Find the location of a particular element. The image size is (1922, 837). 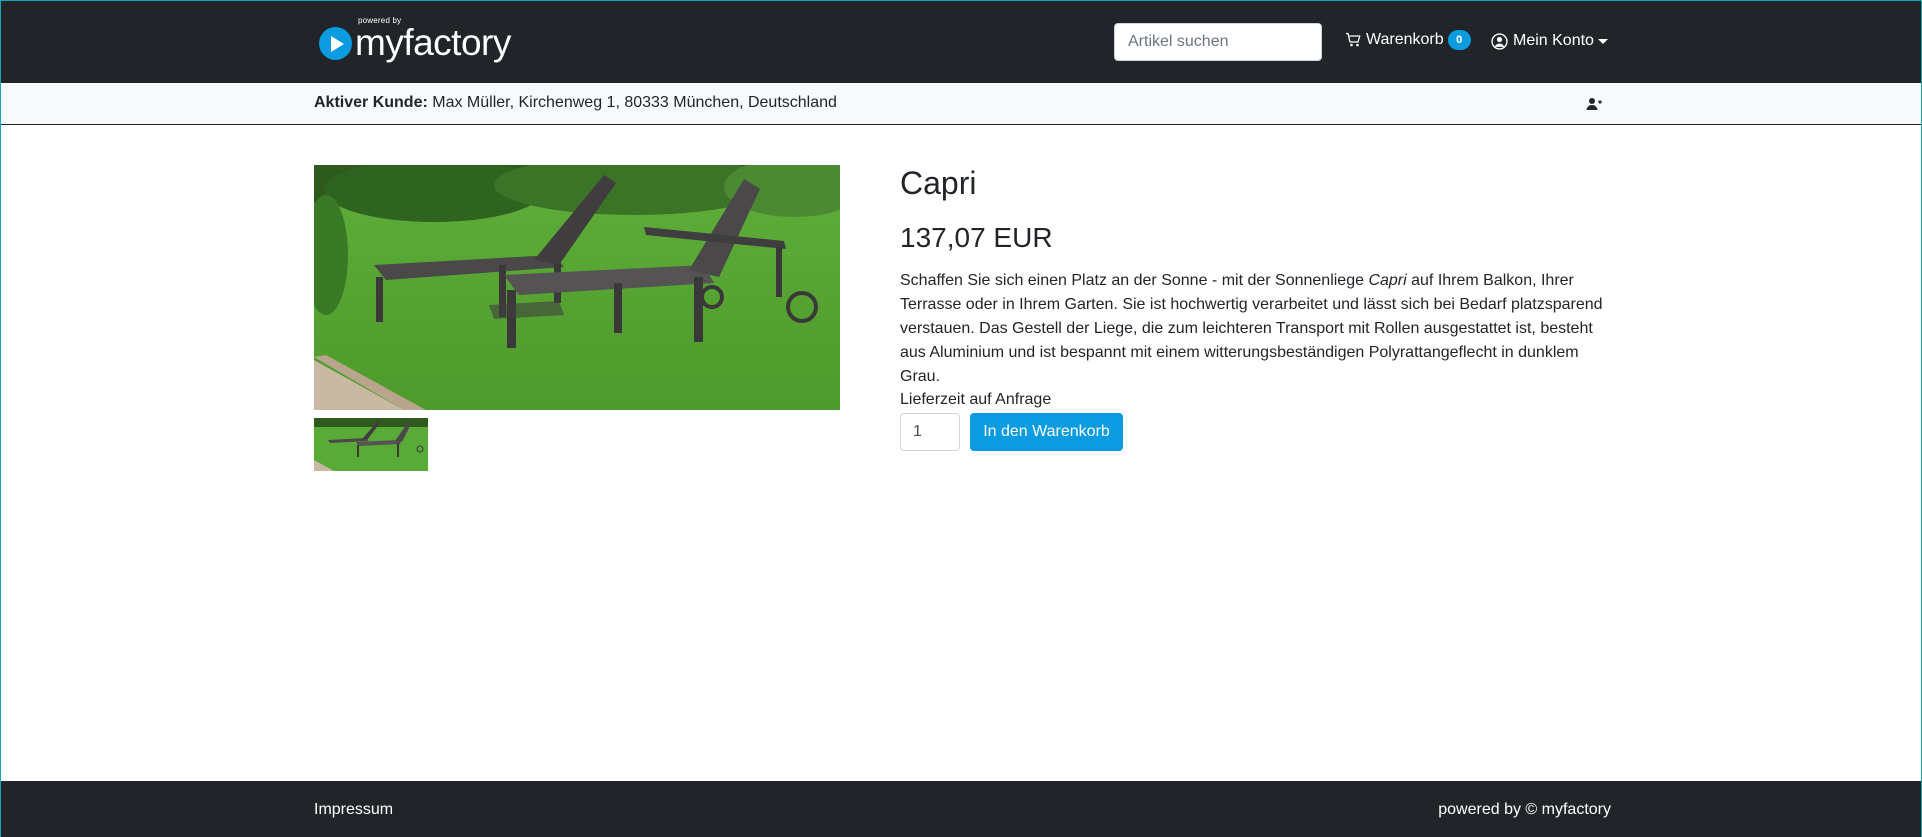

product-thumbnail is located at coordinates (371, 444).